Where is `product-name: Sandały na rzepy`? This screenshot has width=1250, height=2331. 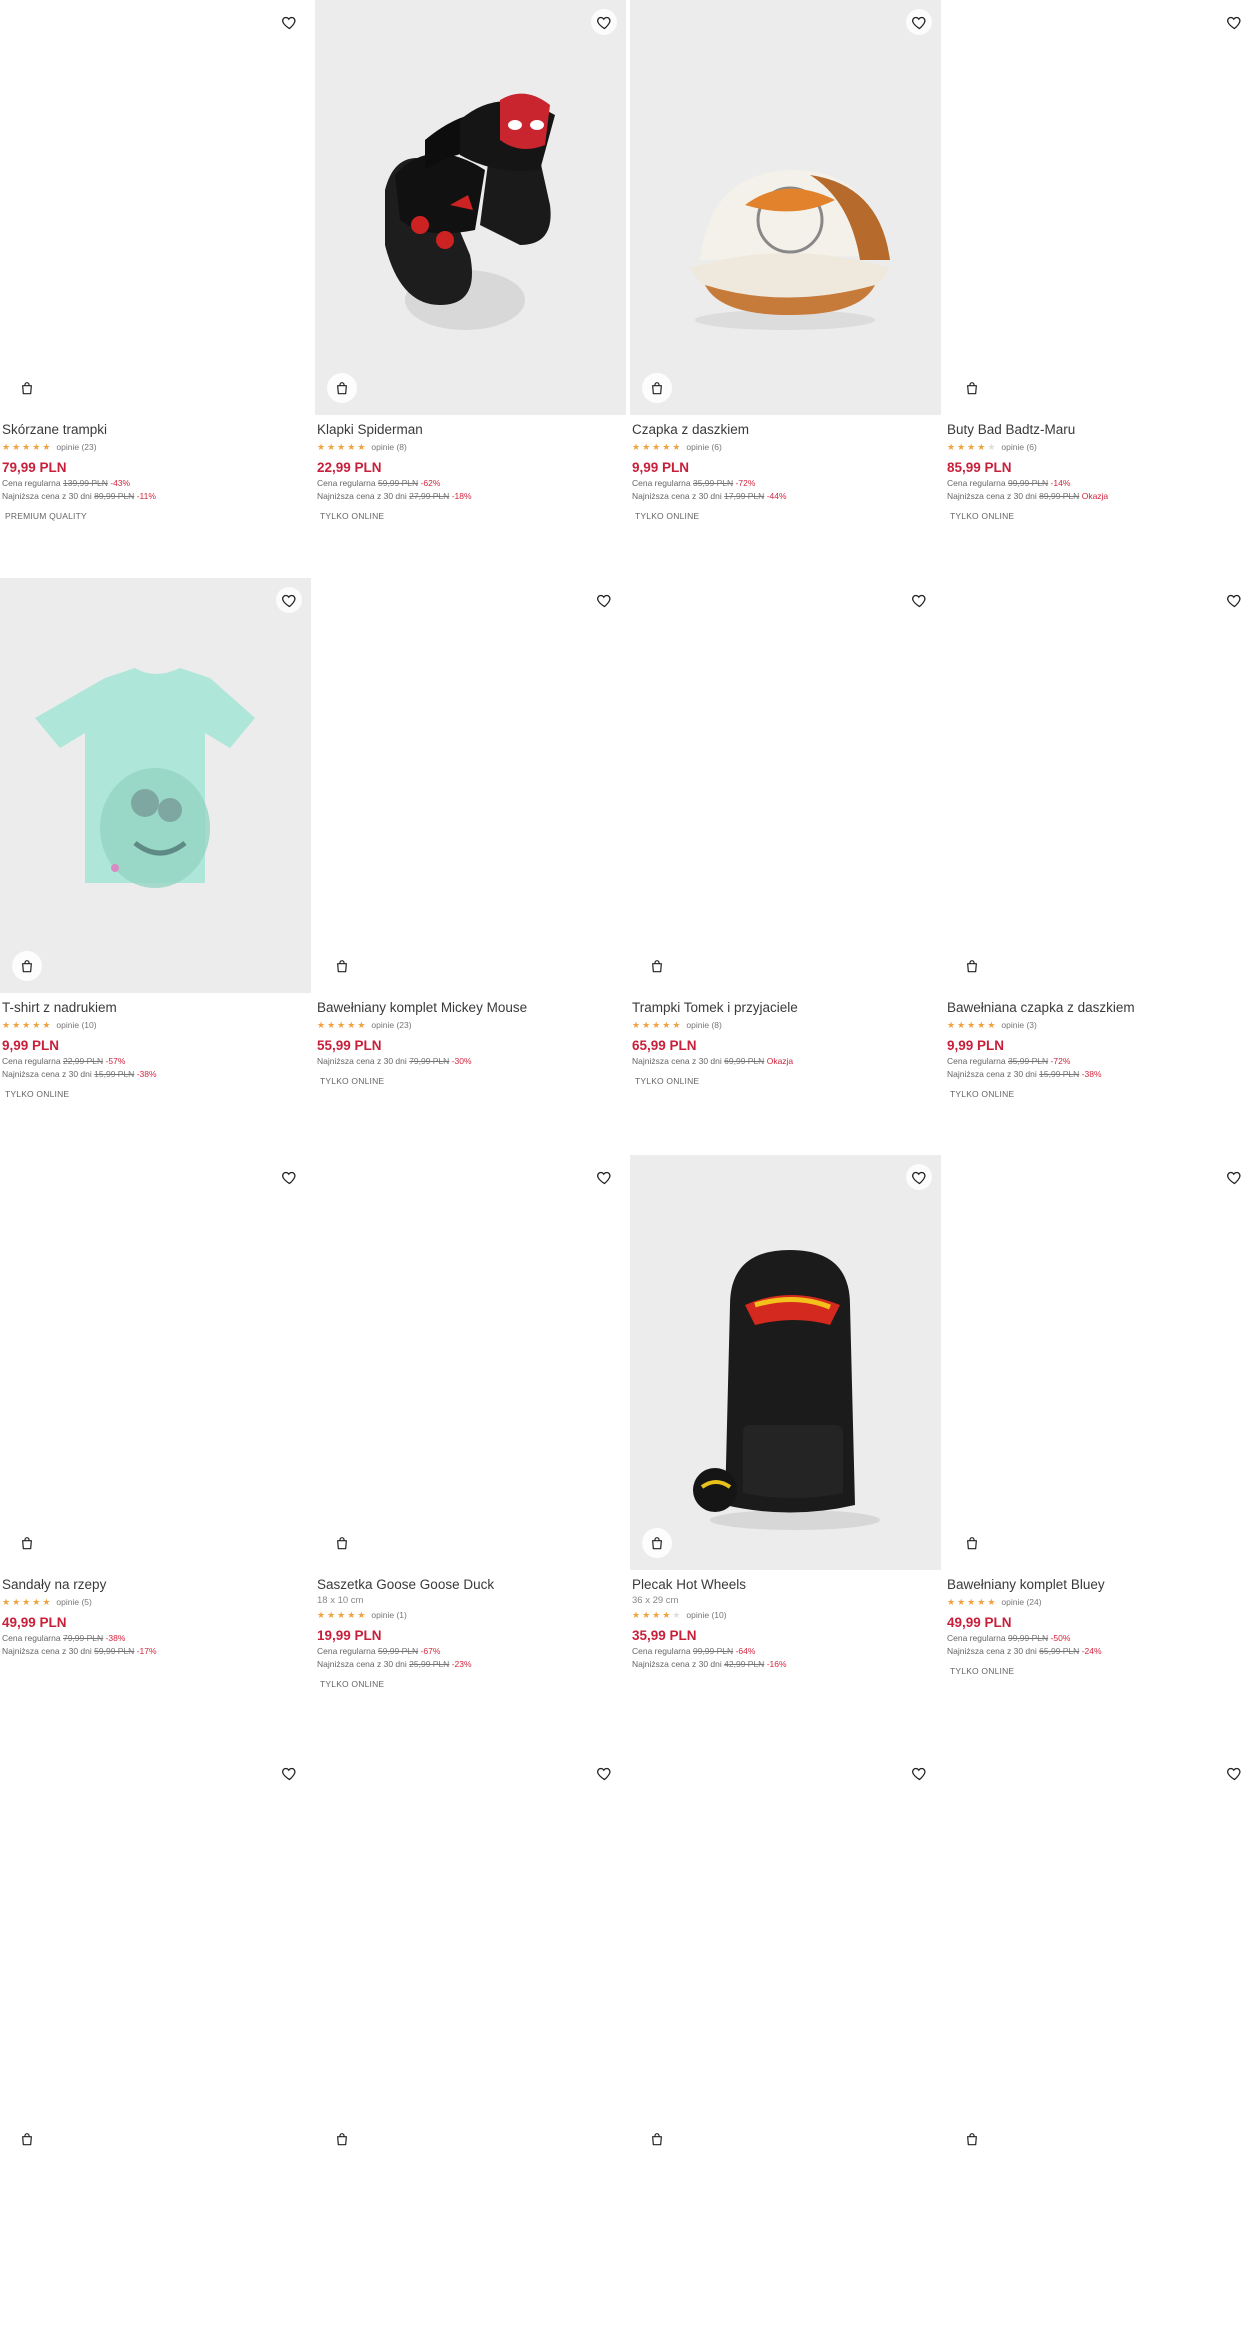
product-name: Sandały na rzepy is located at coordinates (155, 1585).